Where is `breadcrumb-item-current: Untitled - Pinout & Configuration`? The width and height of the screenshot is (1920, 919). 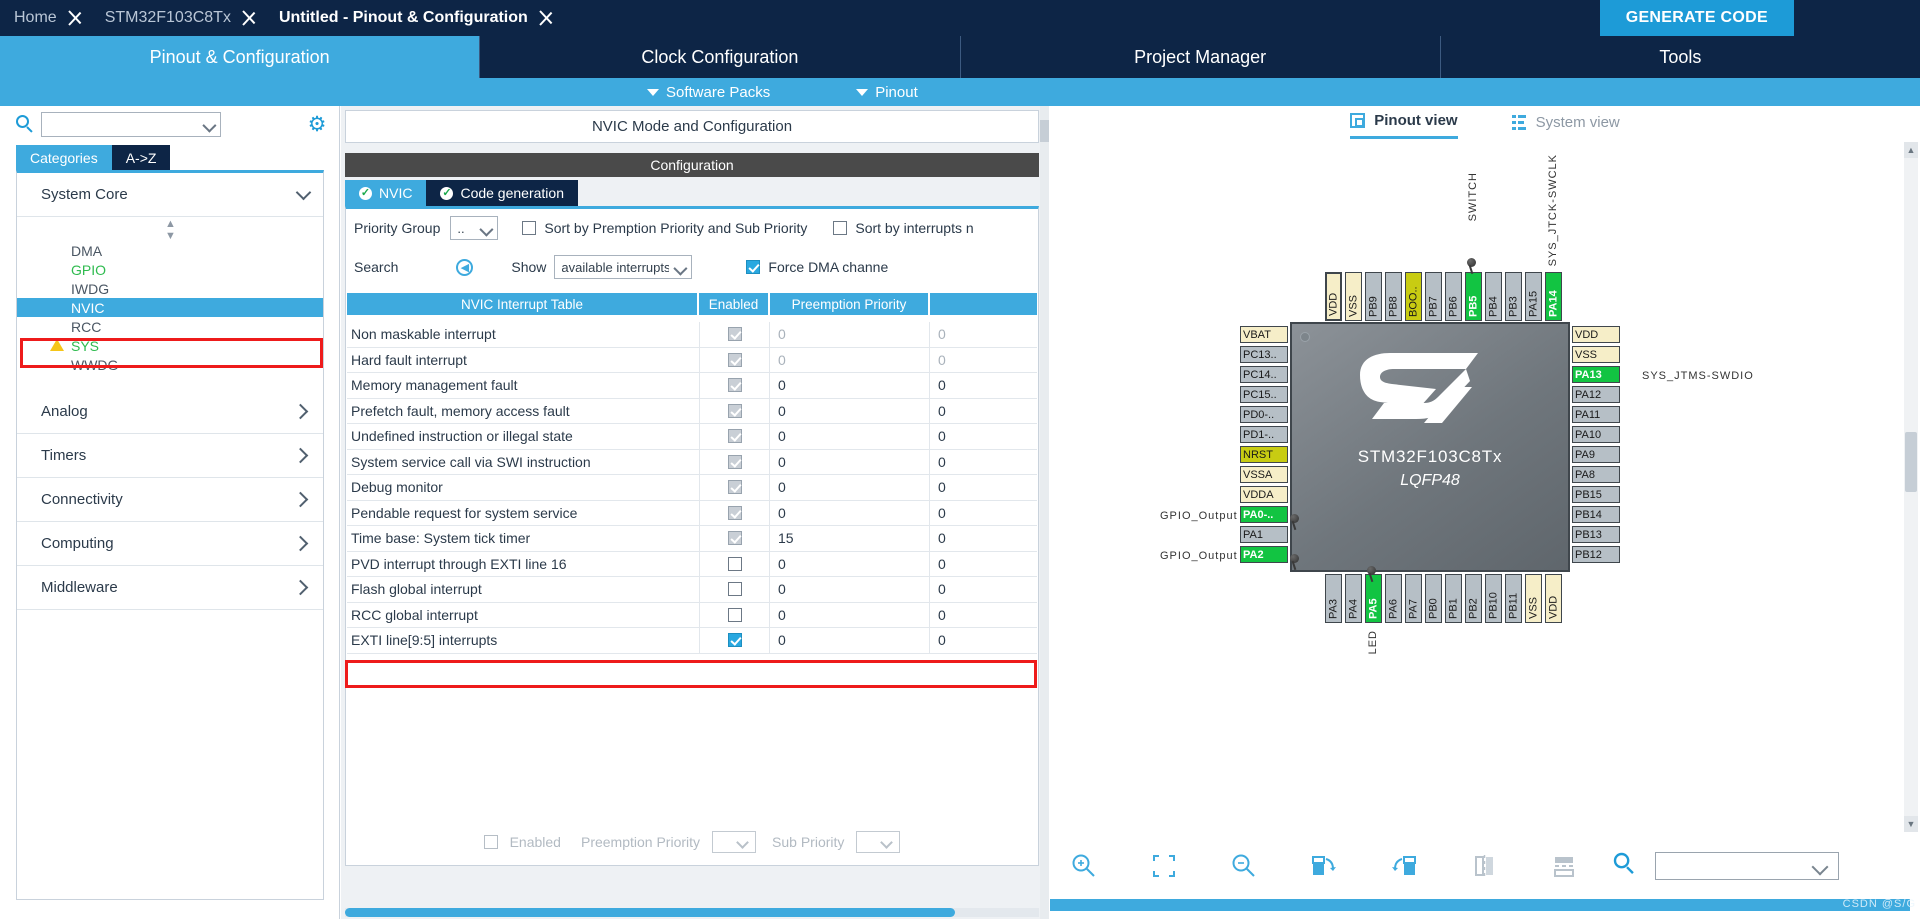 breadcrumb-item-current: Untitled - Pinout & Configuration is located at coordinates (397, 18).